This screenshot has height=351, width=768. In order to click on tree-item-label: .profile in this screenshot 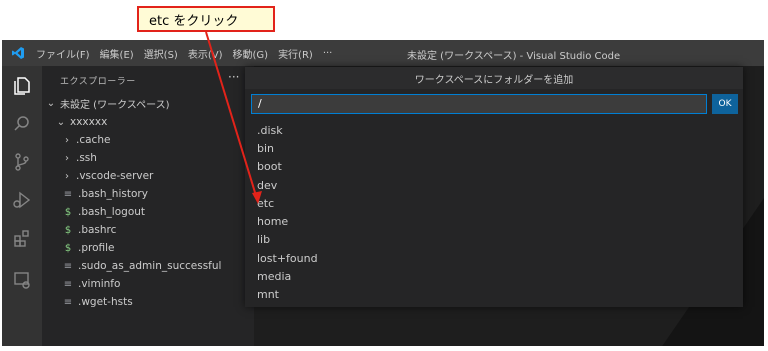, I will do `click(96, 248)`.